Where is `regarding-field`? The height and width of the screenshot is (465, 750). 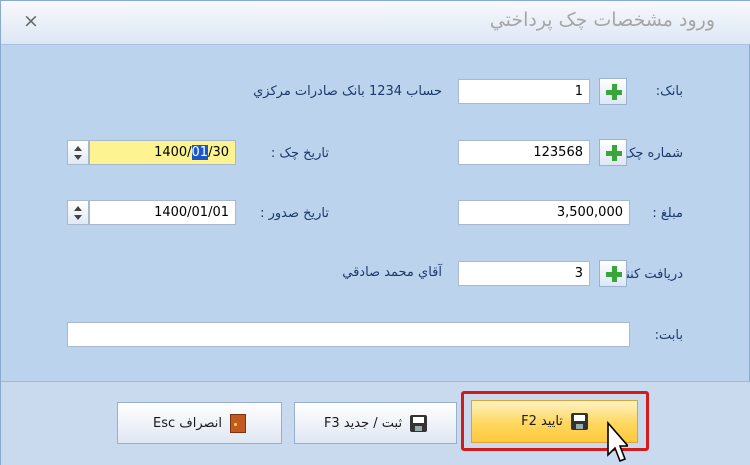 regarding-field is located at coordinates (348, 334).